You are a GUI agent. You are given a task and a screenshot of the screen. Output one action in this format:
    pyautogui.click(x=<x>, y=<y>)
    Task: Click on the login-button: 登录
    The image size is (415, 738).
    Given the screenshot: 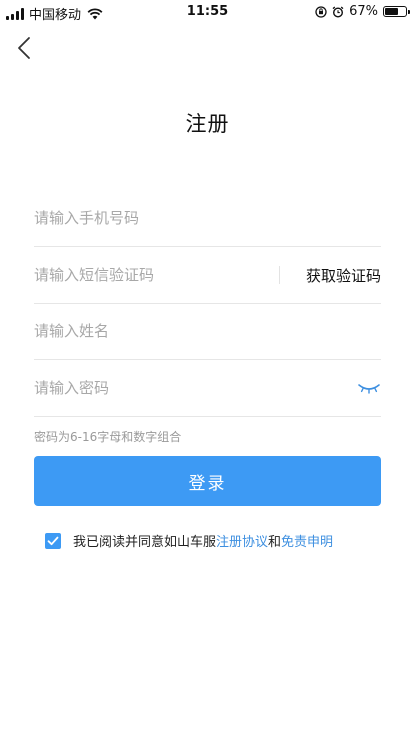 What is the action you would take?
    pyautogui.click(x=207, y=481)
    